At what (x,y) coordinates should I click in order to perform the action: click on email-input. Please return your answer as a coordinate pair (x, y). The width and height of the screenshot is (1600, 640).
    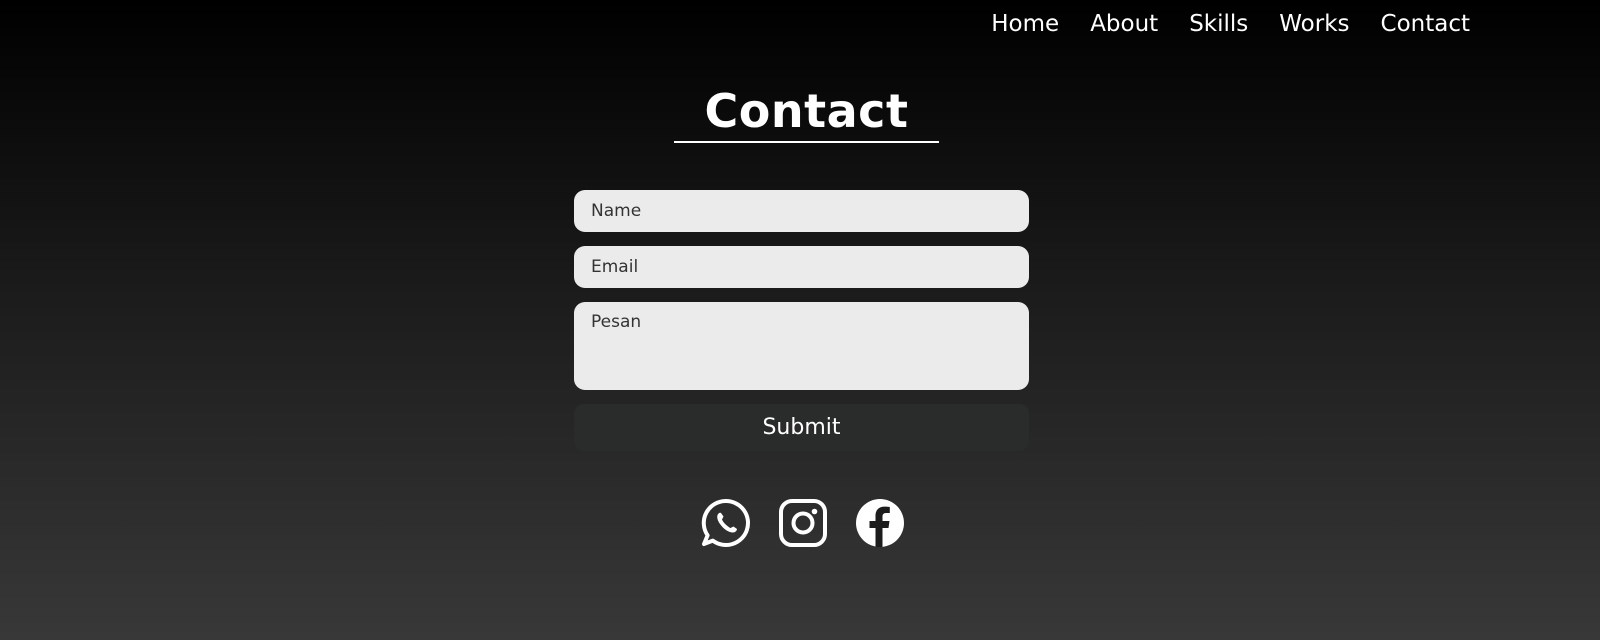
    Looking at the image, I should click on (801, 267).